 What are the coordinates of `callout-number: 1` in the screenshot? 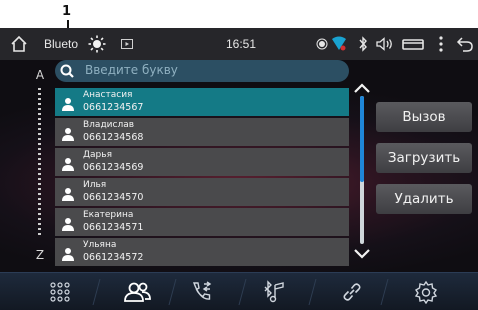 It's located at (67, 11).